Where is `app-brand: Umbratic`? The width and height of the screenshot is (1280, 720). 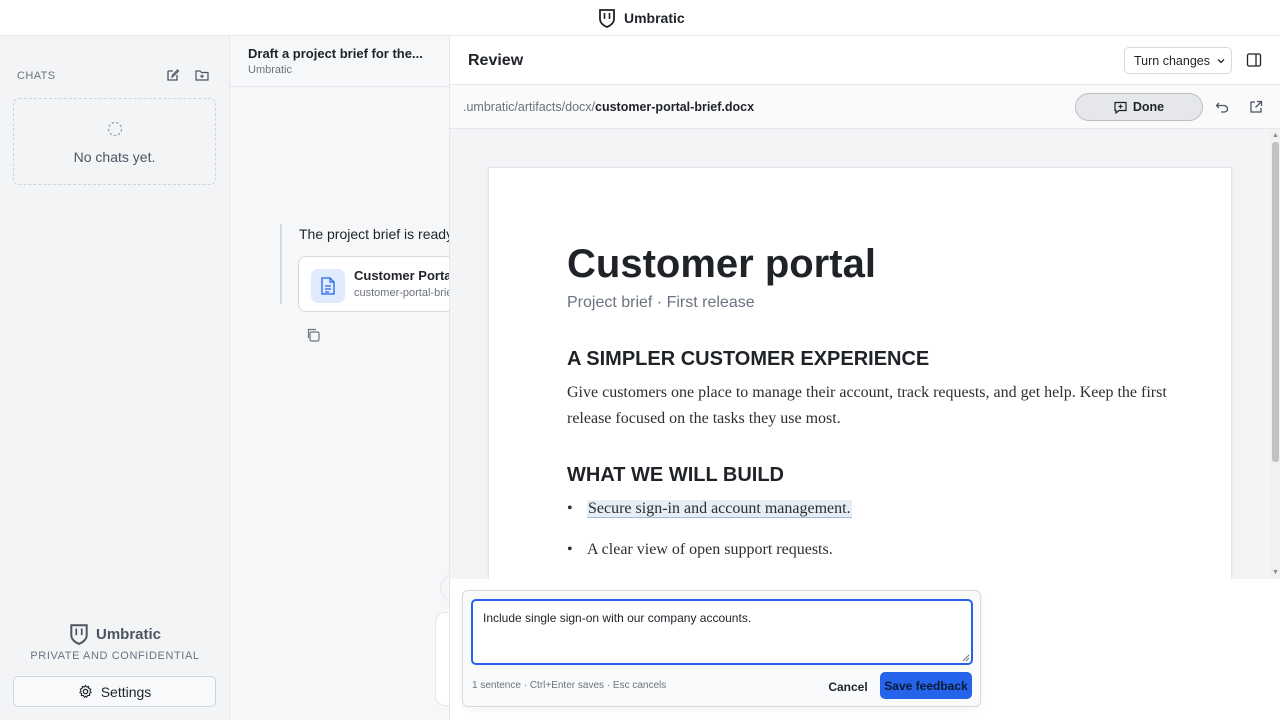 app-brand: Umbratic is located at coordinates (641, 18).